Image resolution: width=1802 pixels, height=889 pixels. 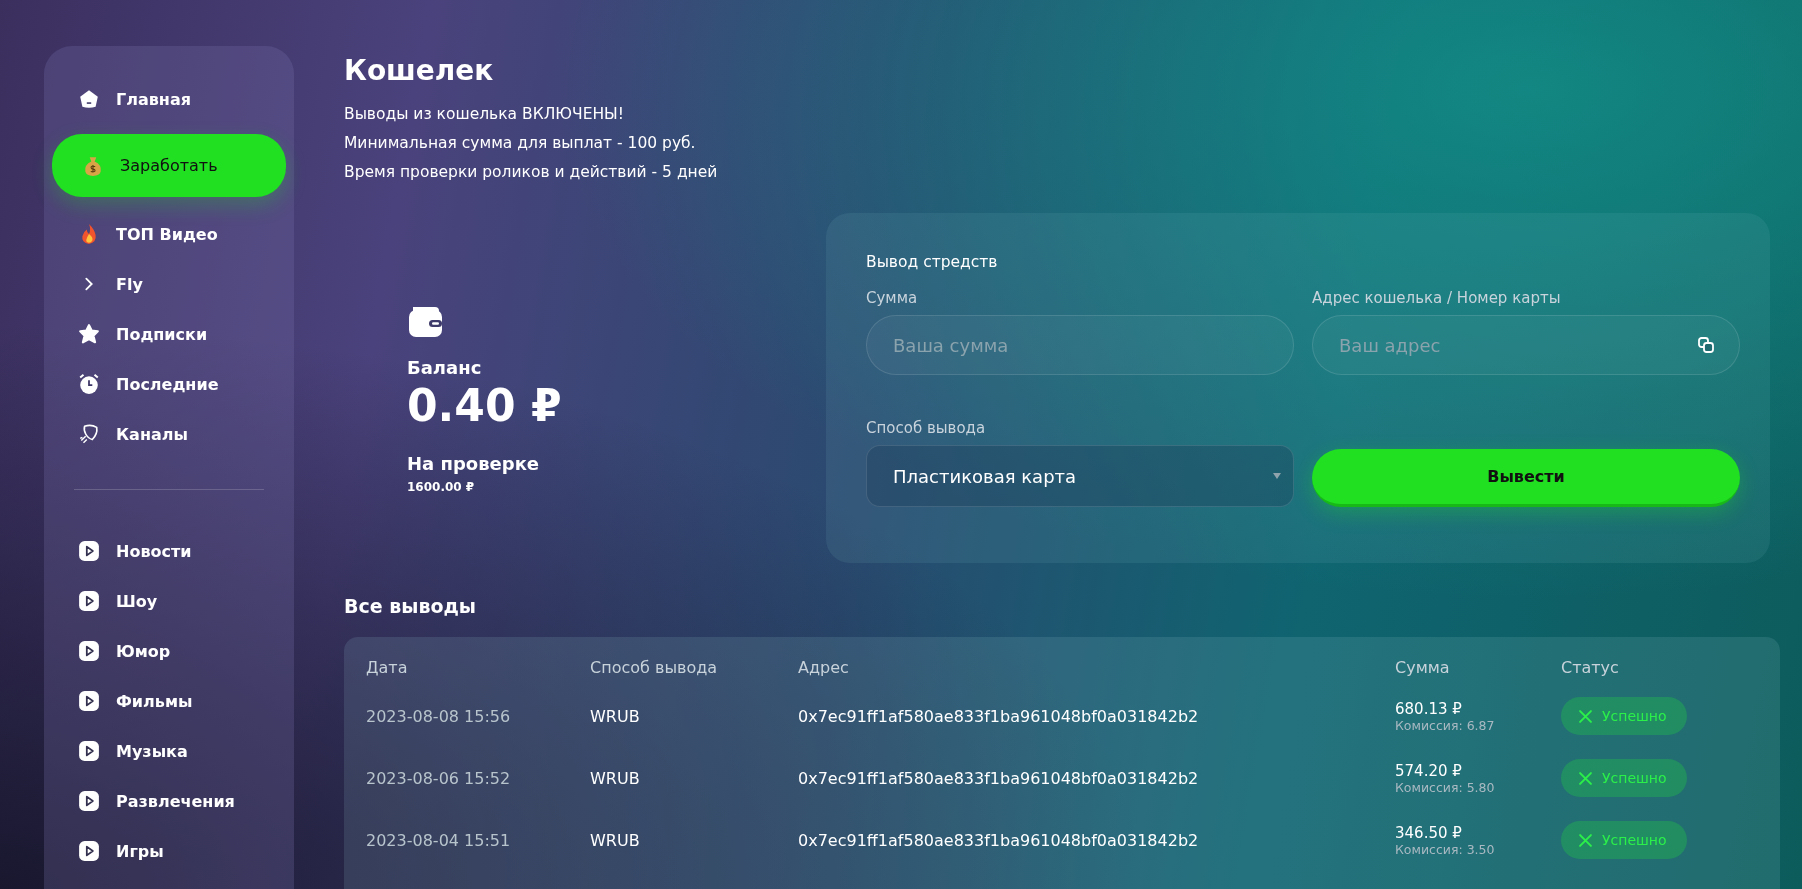 What do you see at coordinates (1423, 667) in the screenshot?
I see `column-header: Сумма` at bounding box center [1423, 667].